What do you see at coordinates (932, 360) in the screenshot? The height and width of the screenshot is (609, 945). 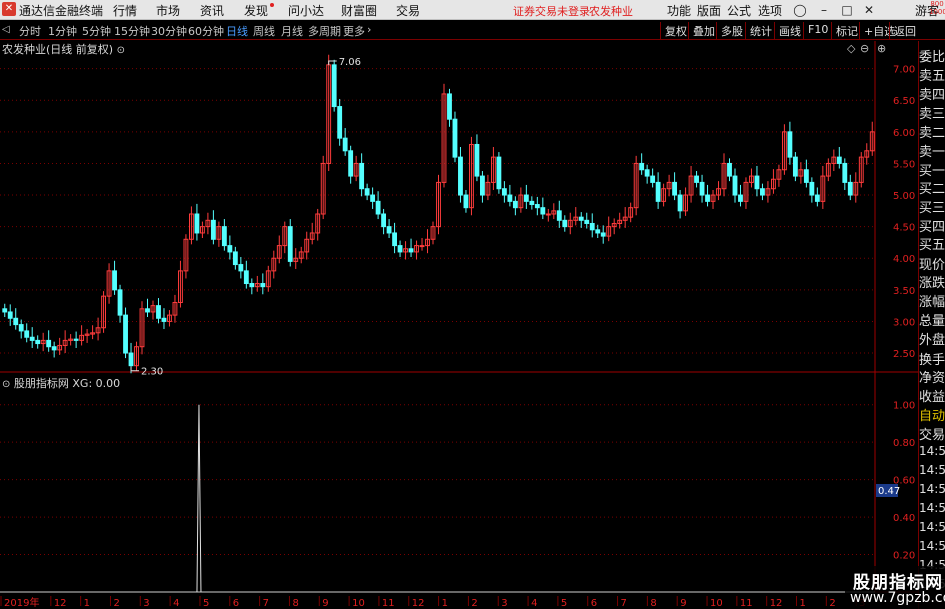 I see `quote-panel-item: 换手` at bounding box center [932, 360].